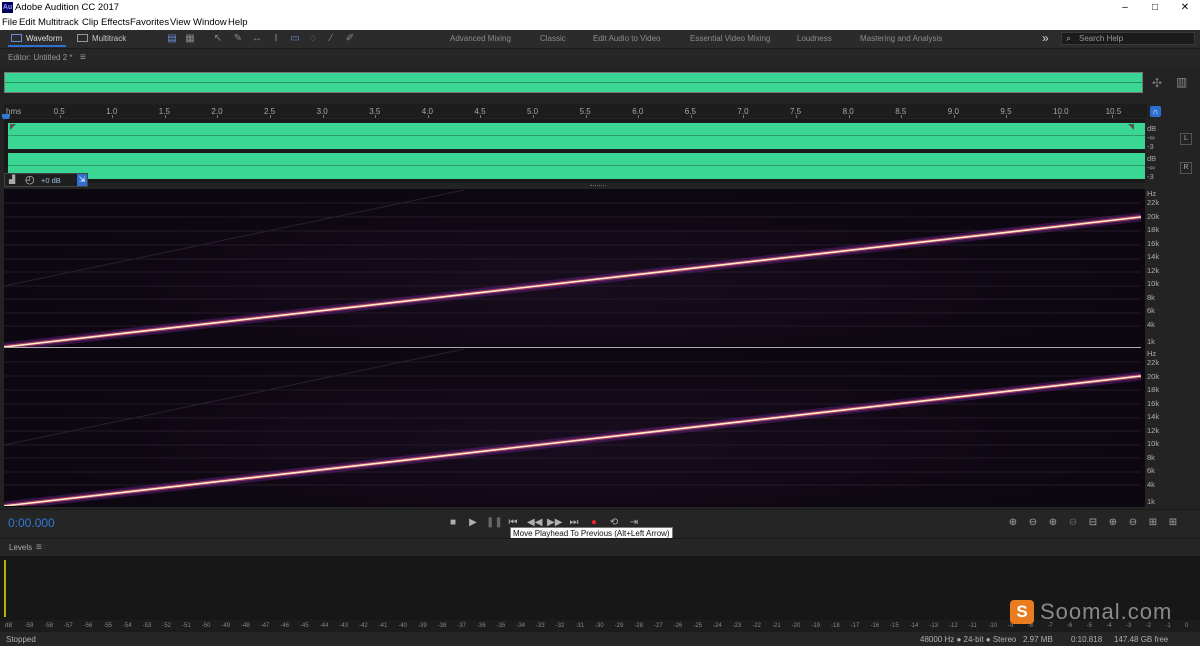  I want to click on marquee-selection-icon: ▭, so click(295, 39).